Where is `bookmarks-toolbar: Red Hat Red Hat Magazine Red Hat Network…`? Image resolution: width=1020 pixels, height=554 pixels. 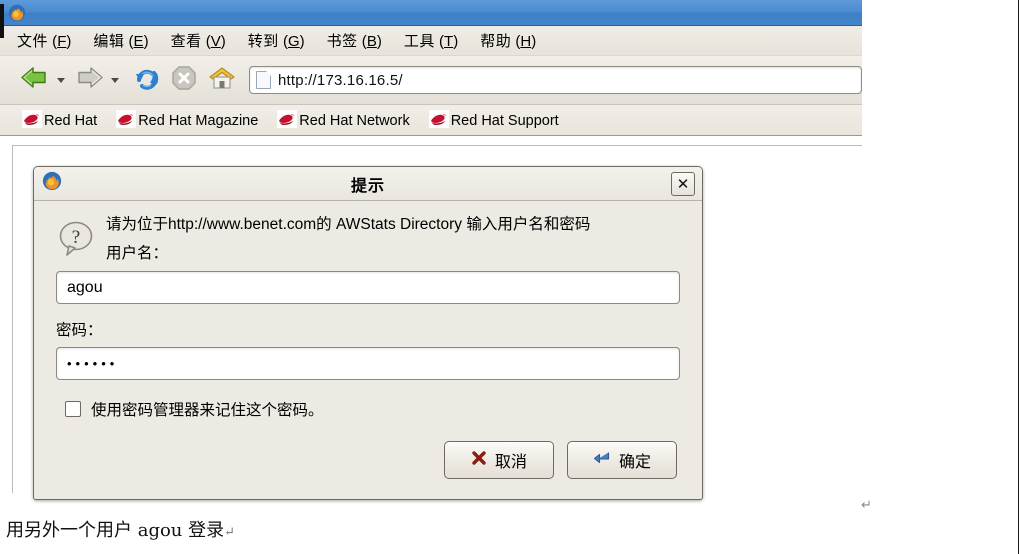 bookmarks-toolbar: Red Hat Red Hat Magazine Red Hat Network… is located at coordinates (431, 121).